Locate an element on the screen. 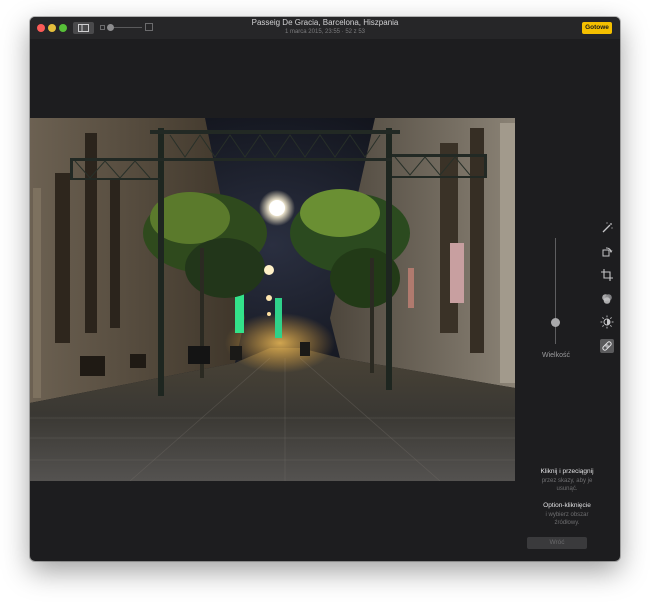  rotate-tool is located at coordinates (607, 251).